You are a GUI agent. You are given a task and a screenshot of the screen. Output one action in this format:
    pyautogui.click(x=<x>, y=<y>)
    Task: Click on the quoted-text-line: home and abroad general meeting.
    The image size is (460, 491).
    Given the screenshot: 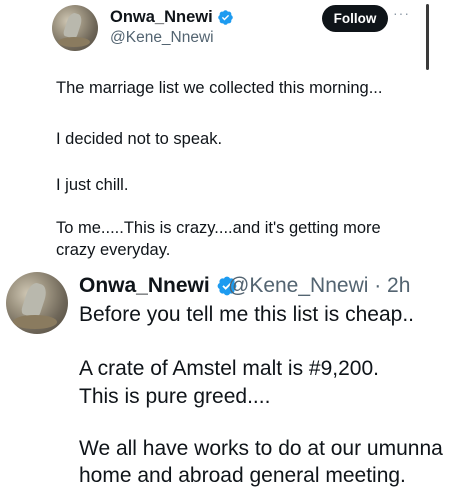 What is the action you would take?
    pyautogui.click(x=242, y=475)
    